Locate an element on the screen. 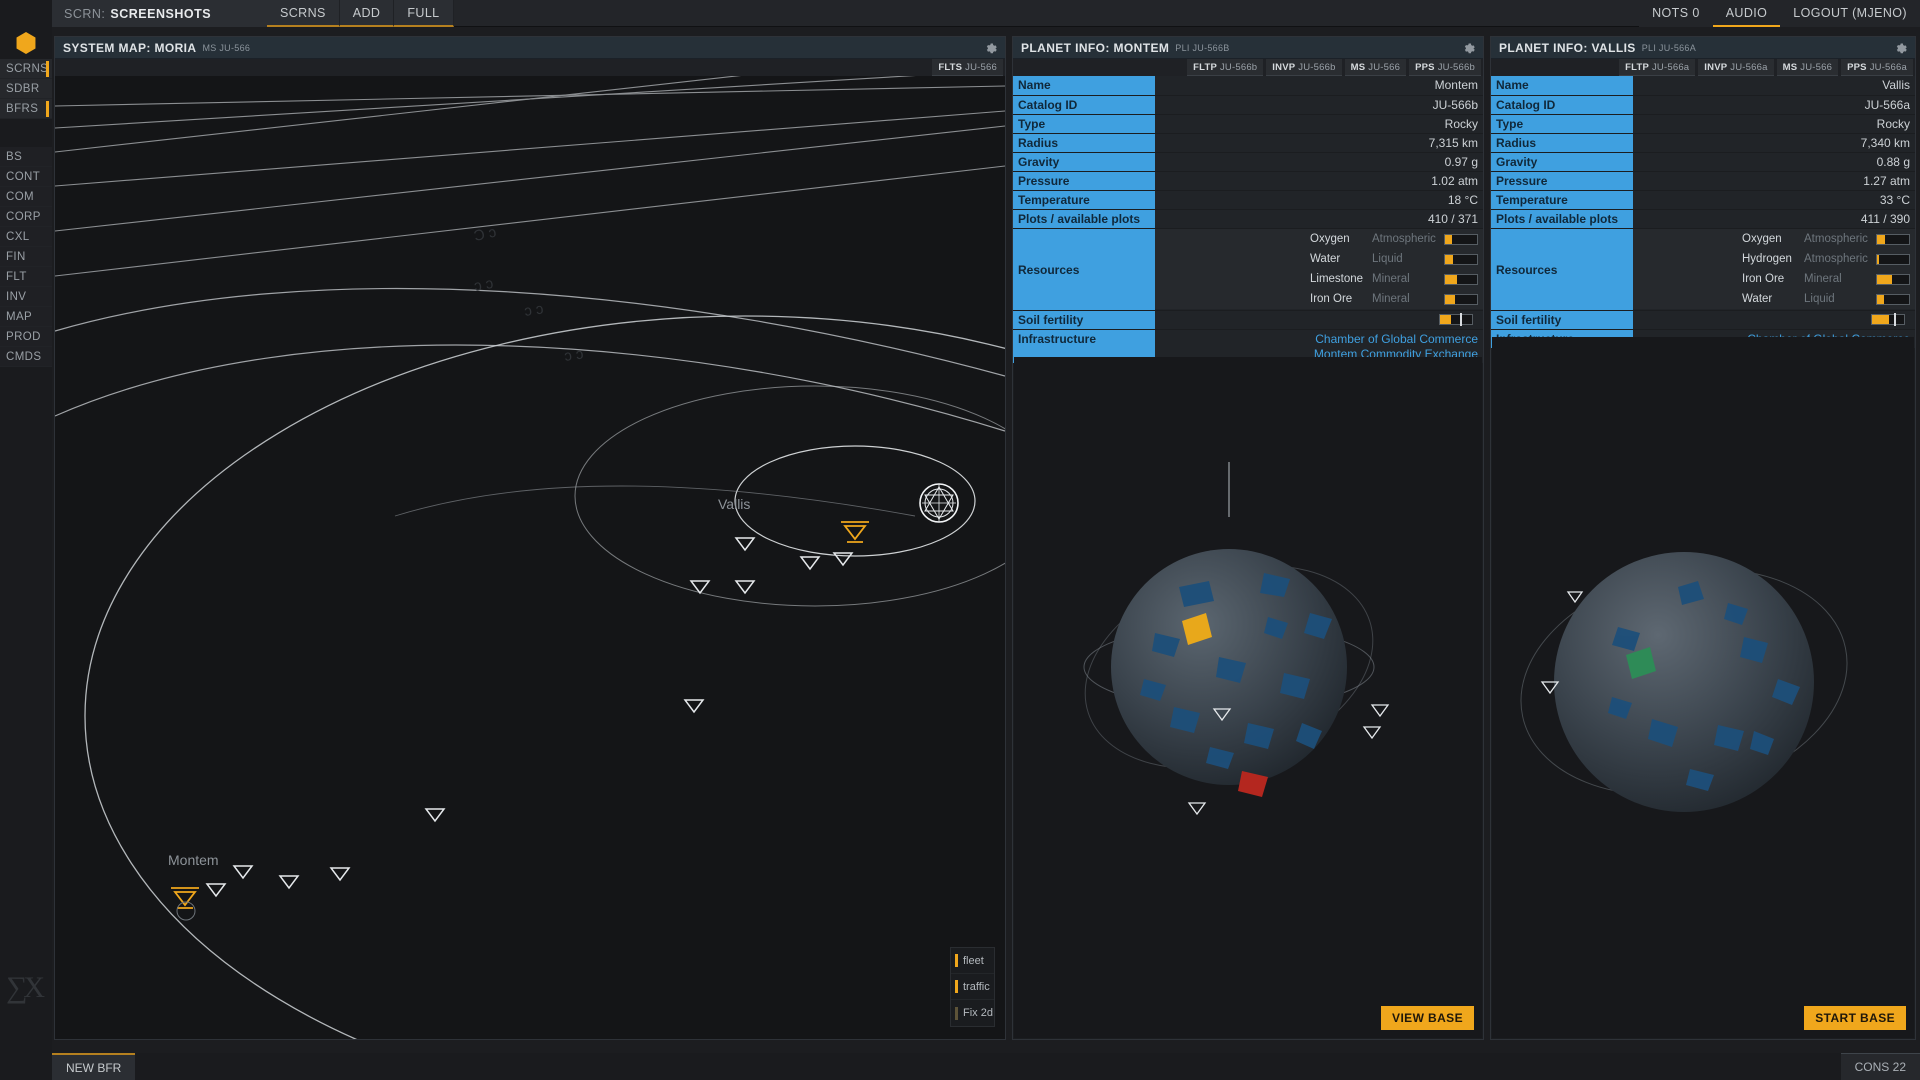  tab-pps: PPS JU-566b is located at coordinates (1445, 67).